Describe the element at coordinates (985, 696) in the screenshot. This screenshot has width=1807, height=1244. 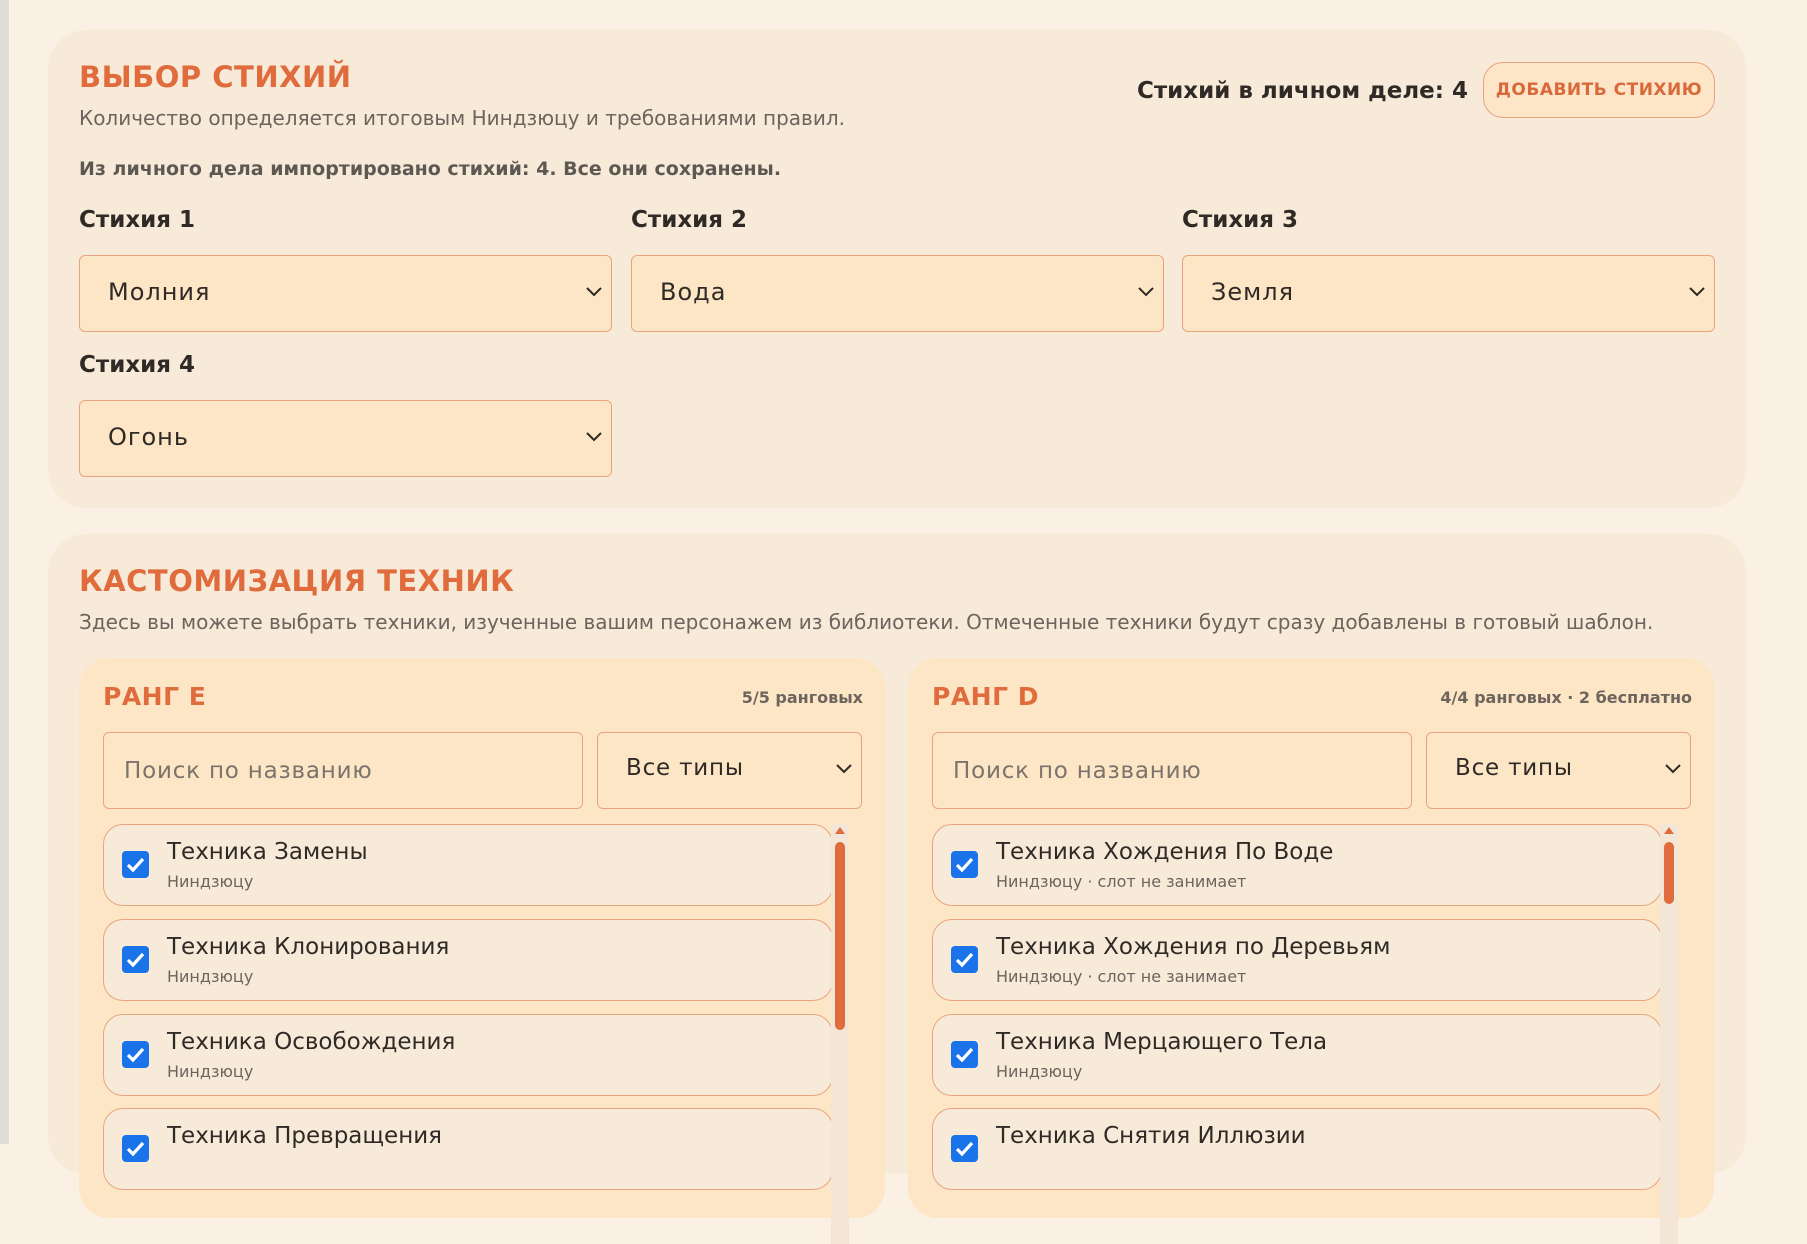
I see `rank-d-title: РАНГ D` at that location.